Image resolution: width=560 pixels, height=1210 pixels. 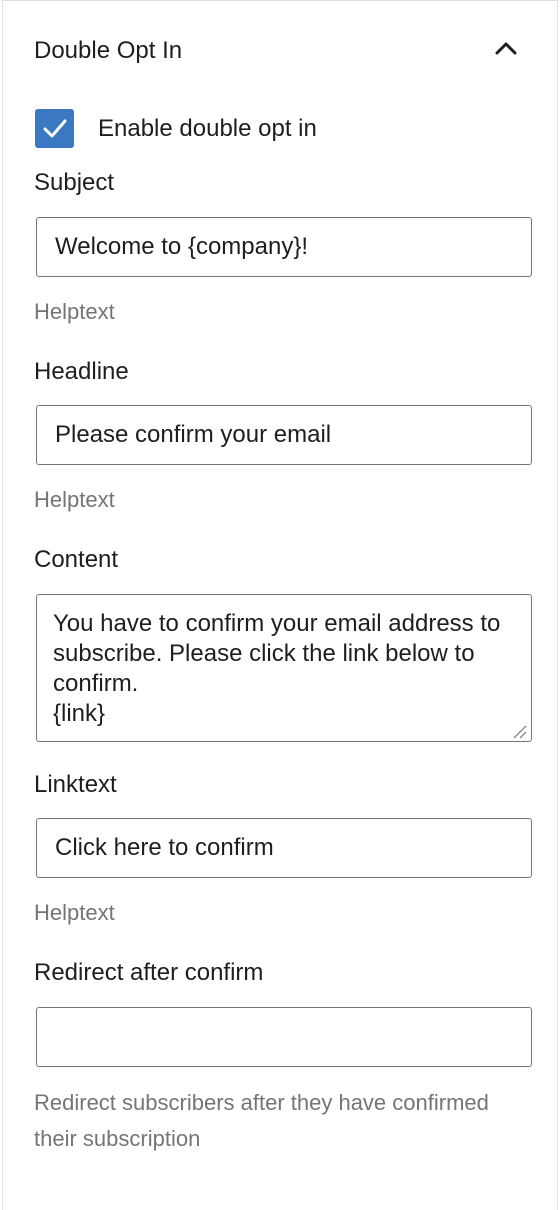 What do you see at coordinates (74, 311) in the screenshot?
I see `subject-helptext: Helptext` at bounding box center [74, 311].